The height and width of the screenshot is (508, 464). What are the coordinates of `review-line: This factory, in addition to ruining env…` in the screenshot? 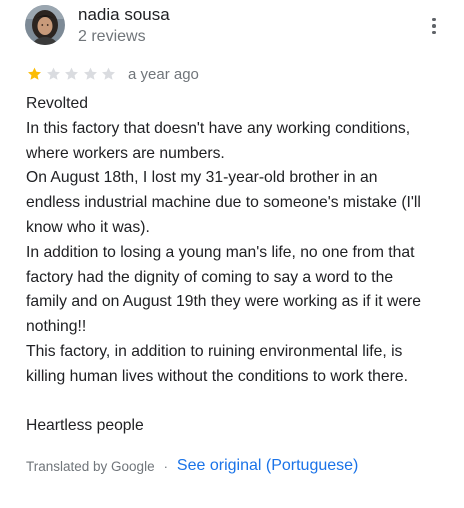 It's located at (214, 351).